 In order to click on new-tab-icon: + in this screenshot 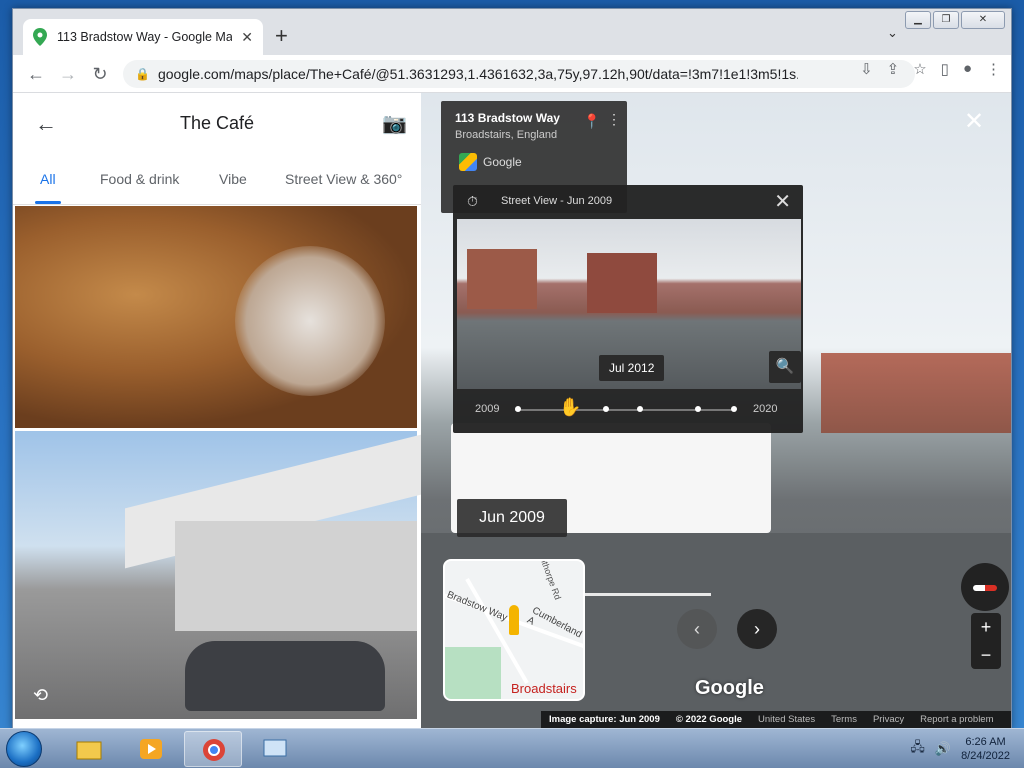, I will do `click(281, 36)`.